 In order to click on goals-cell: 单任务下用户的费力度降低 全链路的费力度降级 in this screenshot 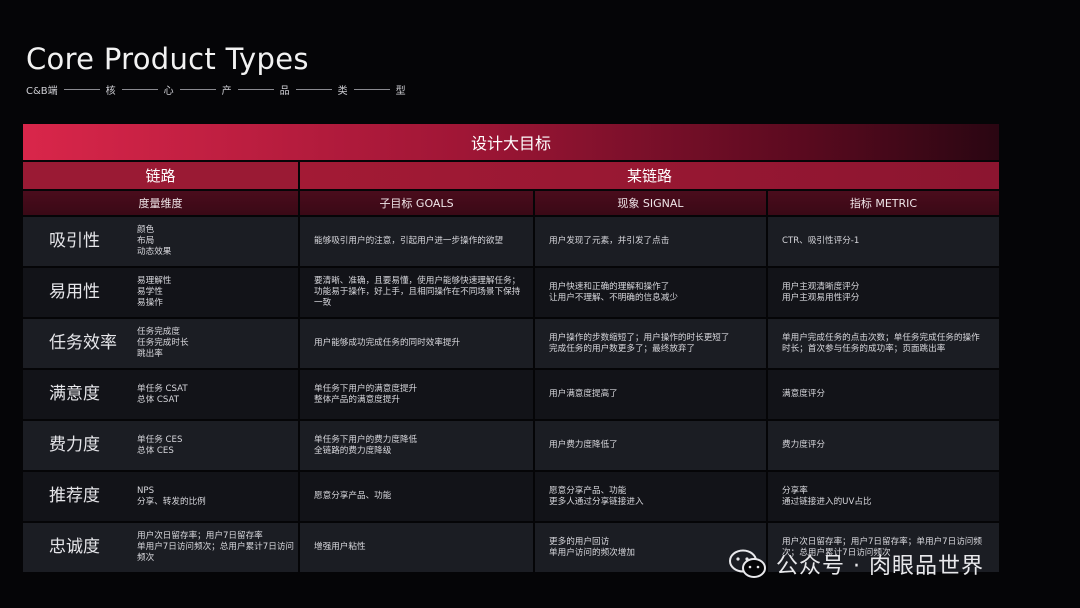, I will do `click(416, 445)`.